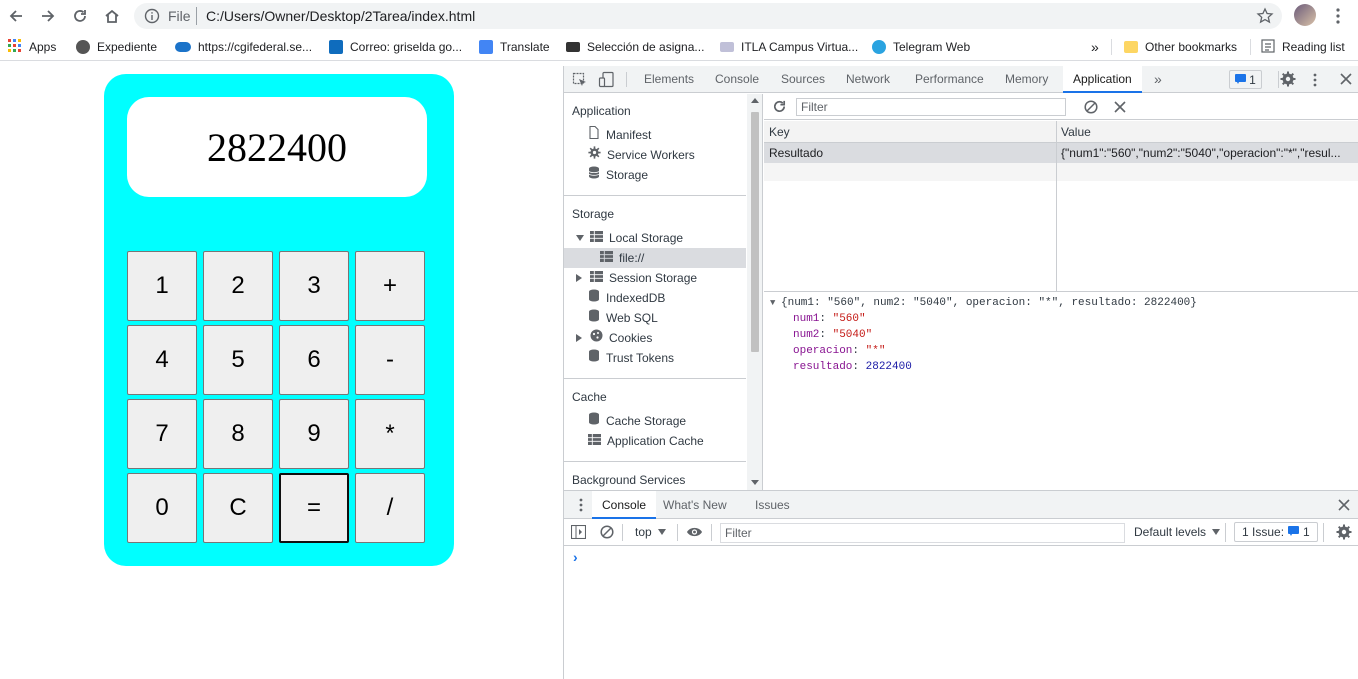  Describe the element at coordinates (650, 532) in the screenshot. I see `context-selector: top` at that location.